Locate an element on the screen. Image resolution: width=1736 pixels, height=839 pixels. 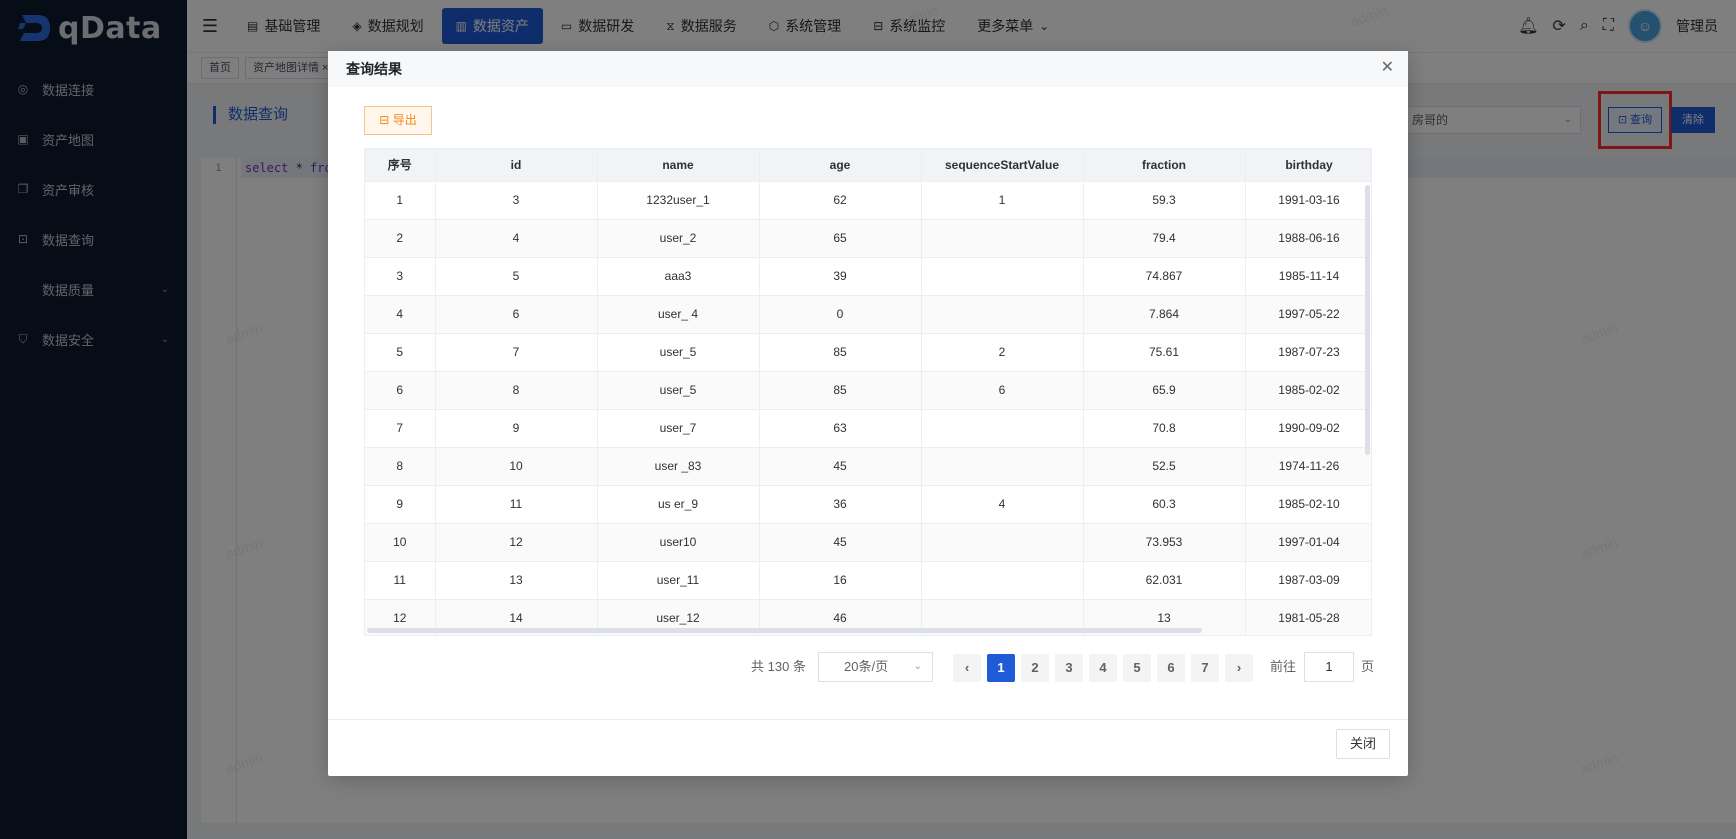
goto-page-input: 1 is located at coordinates (1329, 667).